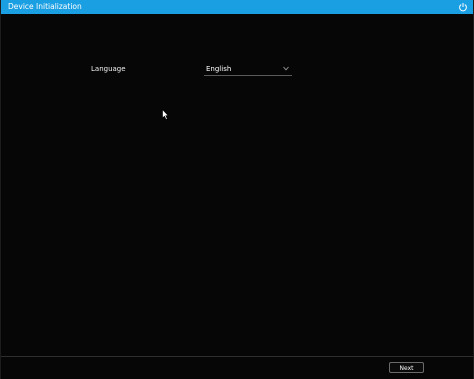  What do you see at coordinates (165, 114) in the screenshot?
I see `mouse-pointer-icon` at bounding box center [165, 114].